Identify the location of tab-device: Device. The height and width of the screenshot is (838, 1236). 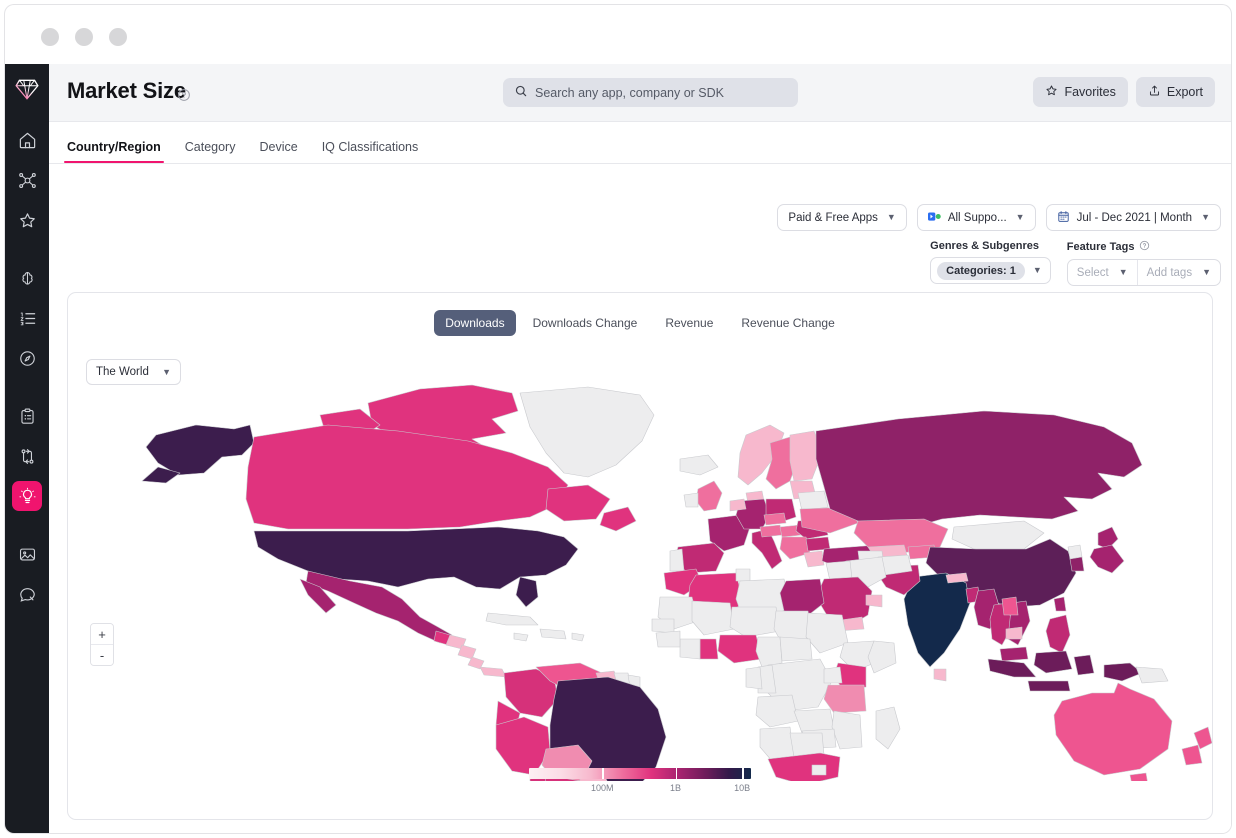
(278, 151).